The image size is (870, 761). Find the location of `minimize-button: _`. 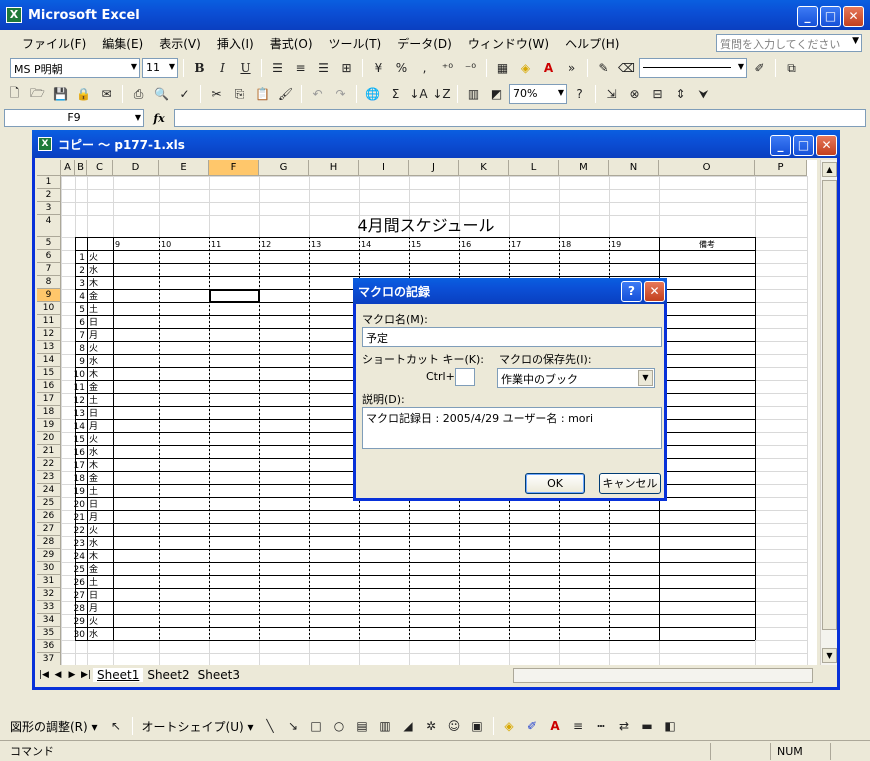

minimize-button: _ is located at coordinates (780, 145).